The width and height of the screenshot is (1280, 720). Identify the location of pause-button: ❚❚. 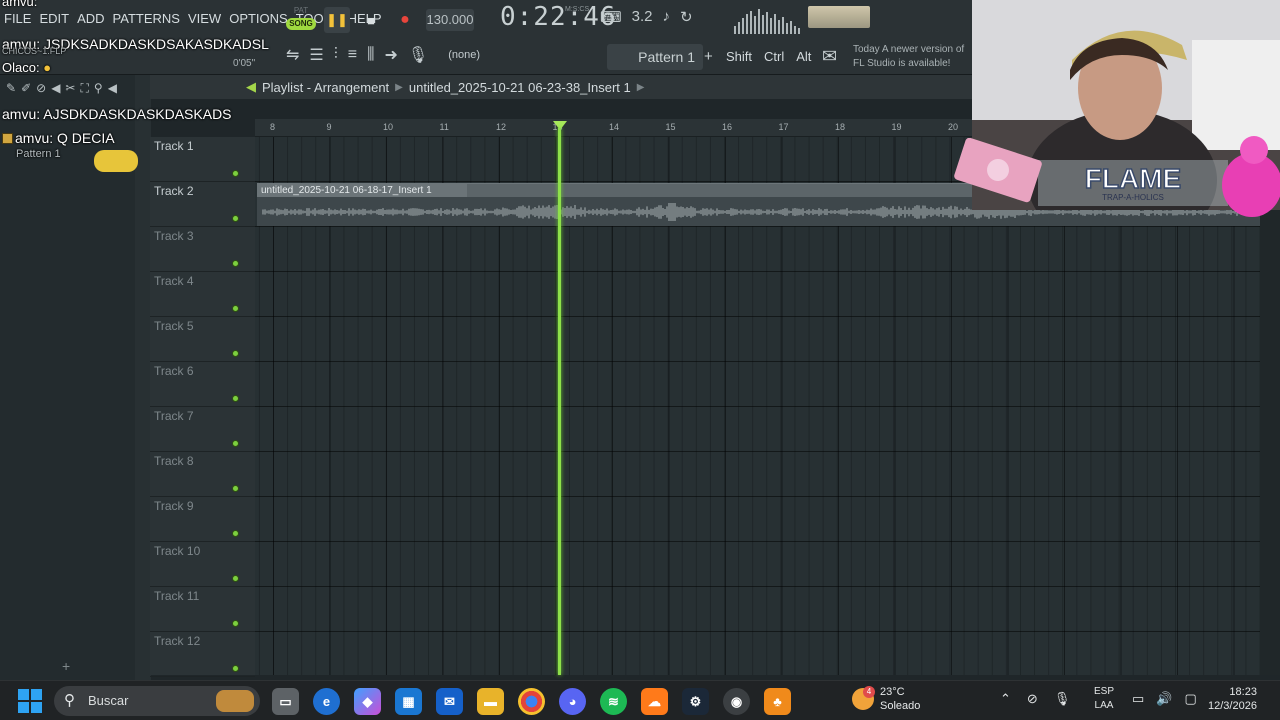
(337, 20).